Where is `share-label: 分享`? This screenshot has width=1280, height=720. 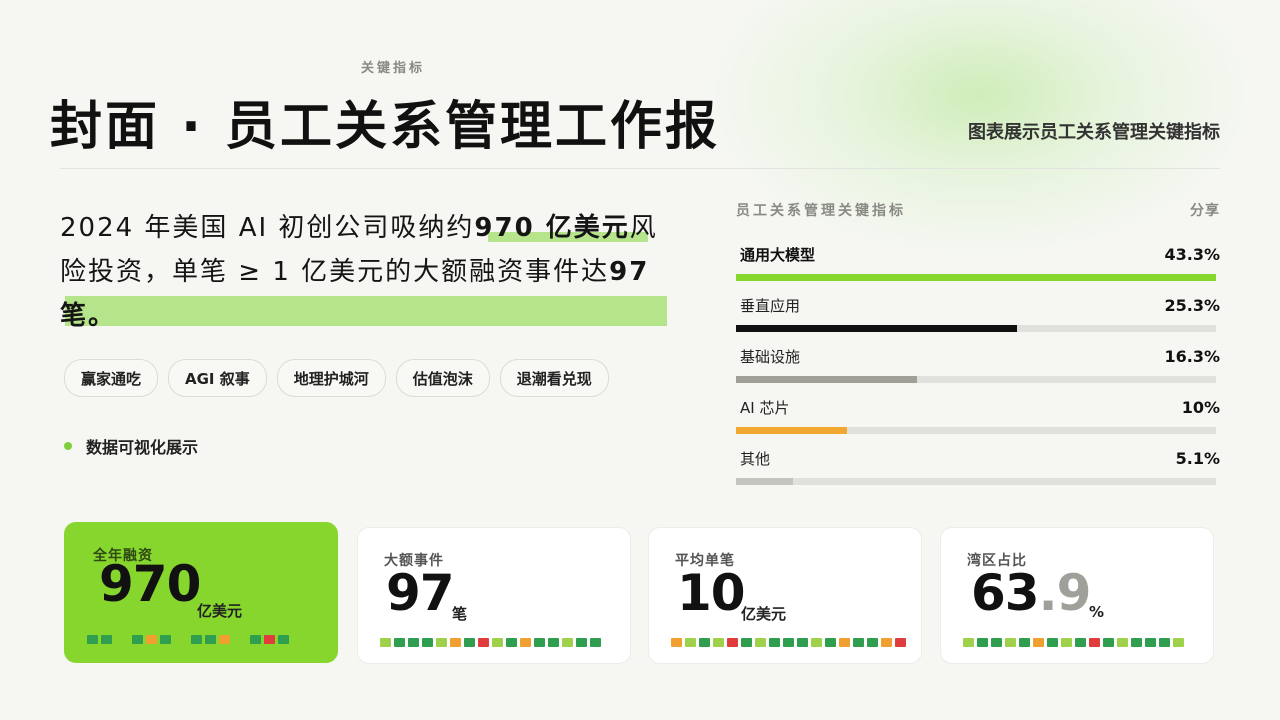
share-label: 分享 is located at coordinates (1205, 210).